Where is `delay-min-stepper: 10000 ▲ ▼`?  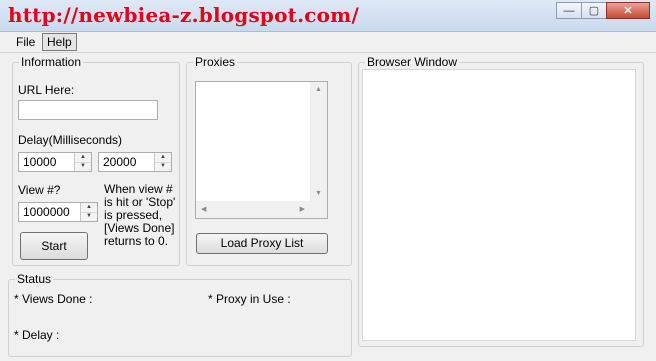 delay-min-stepper: 10000 ▲ ▼ is located at coordinates (55, 162).